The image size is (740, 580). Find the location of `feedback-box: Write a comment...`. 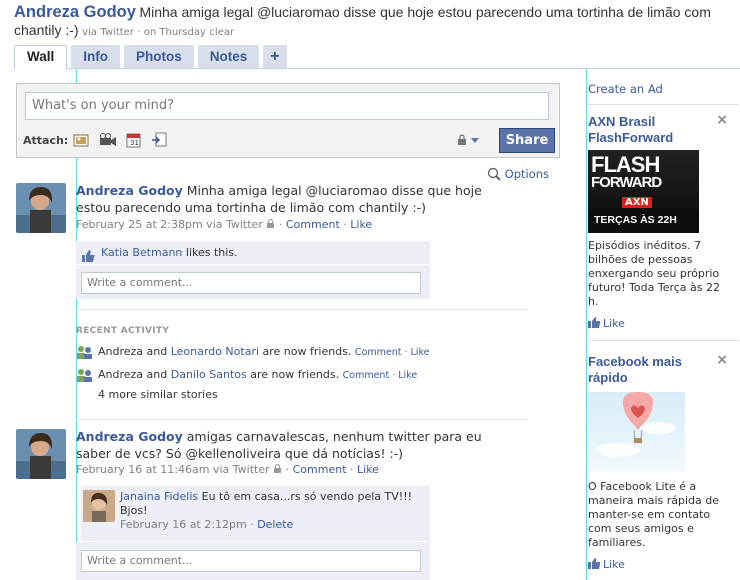

feedback-box: Write a comment... is located at coordinates (253, 561).